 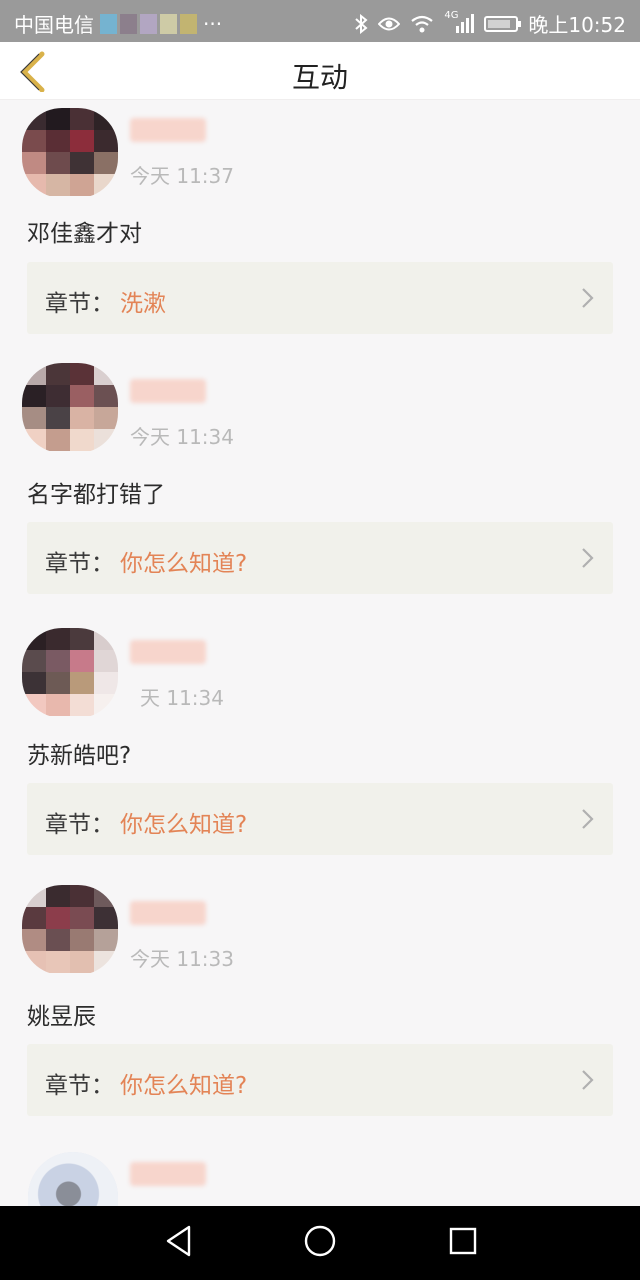 What do you see at coordinates (463, 1241) in the screenshot?
I see `square-recents-icon` at bounding box center [463, 1241].